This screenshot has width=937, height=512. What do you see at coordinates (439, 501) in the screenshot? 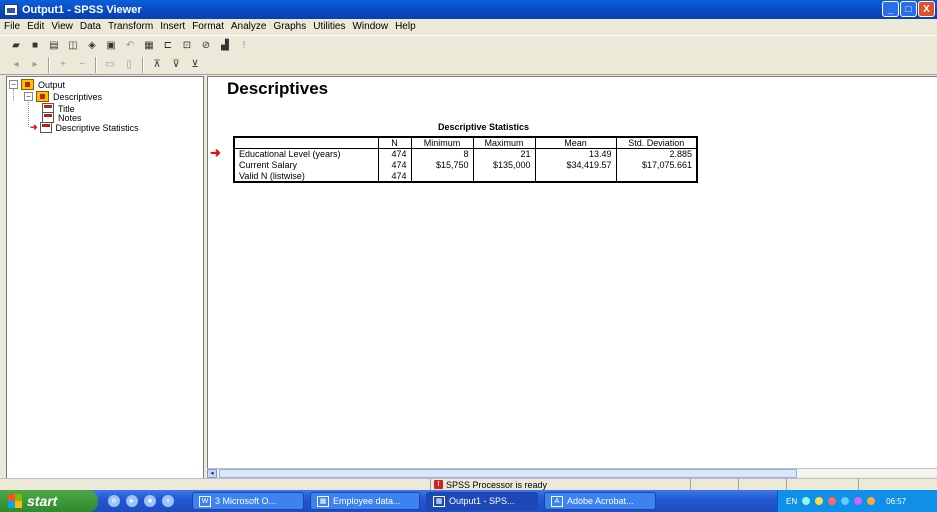
I see `spss-output-icon: ▦` at bounding box center [439, 501].